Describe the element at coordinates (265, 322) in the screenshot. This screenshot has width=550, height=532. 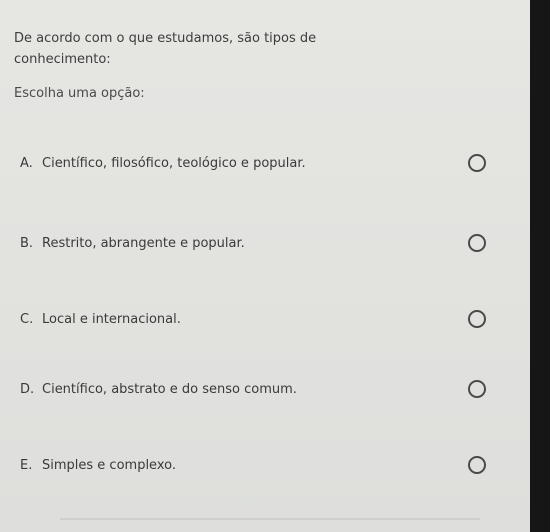
I see `option-c: C. Local e internacional.` at that location.